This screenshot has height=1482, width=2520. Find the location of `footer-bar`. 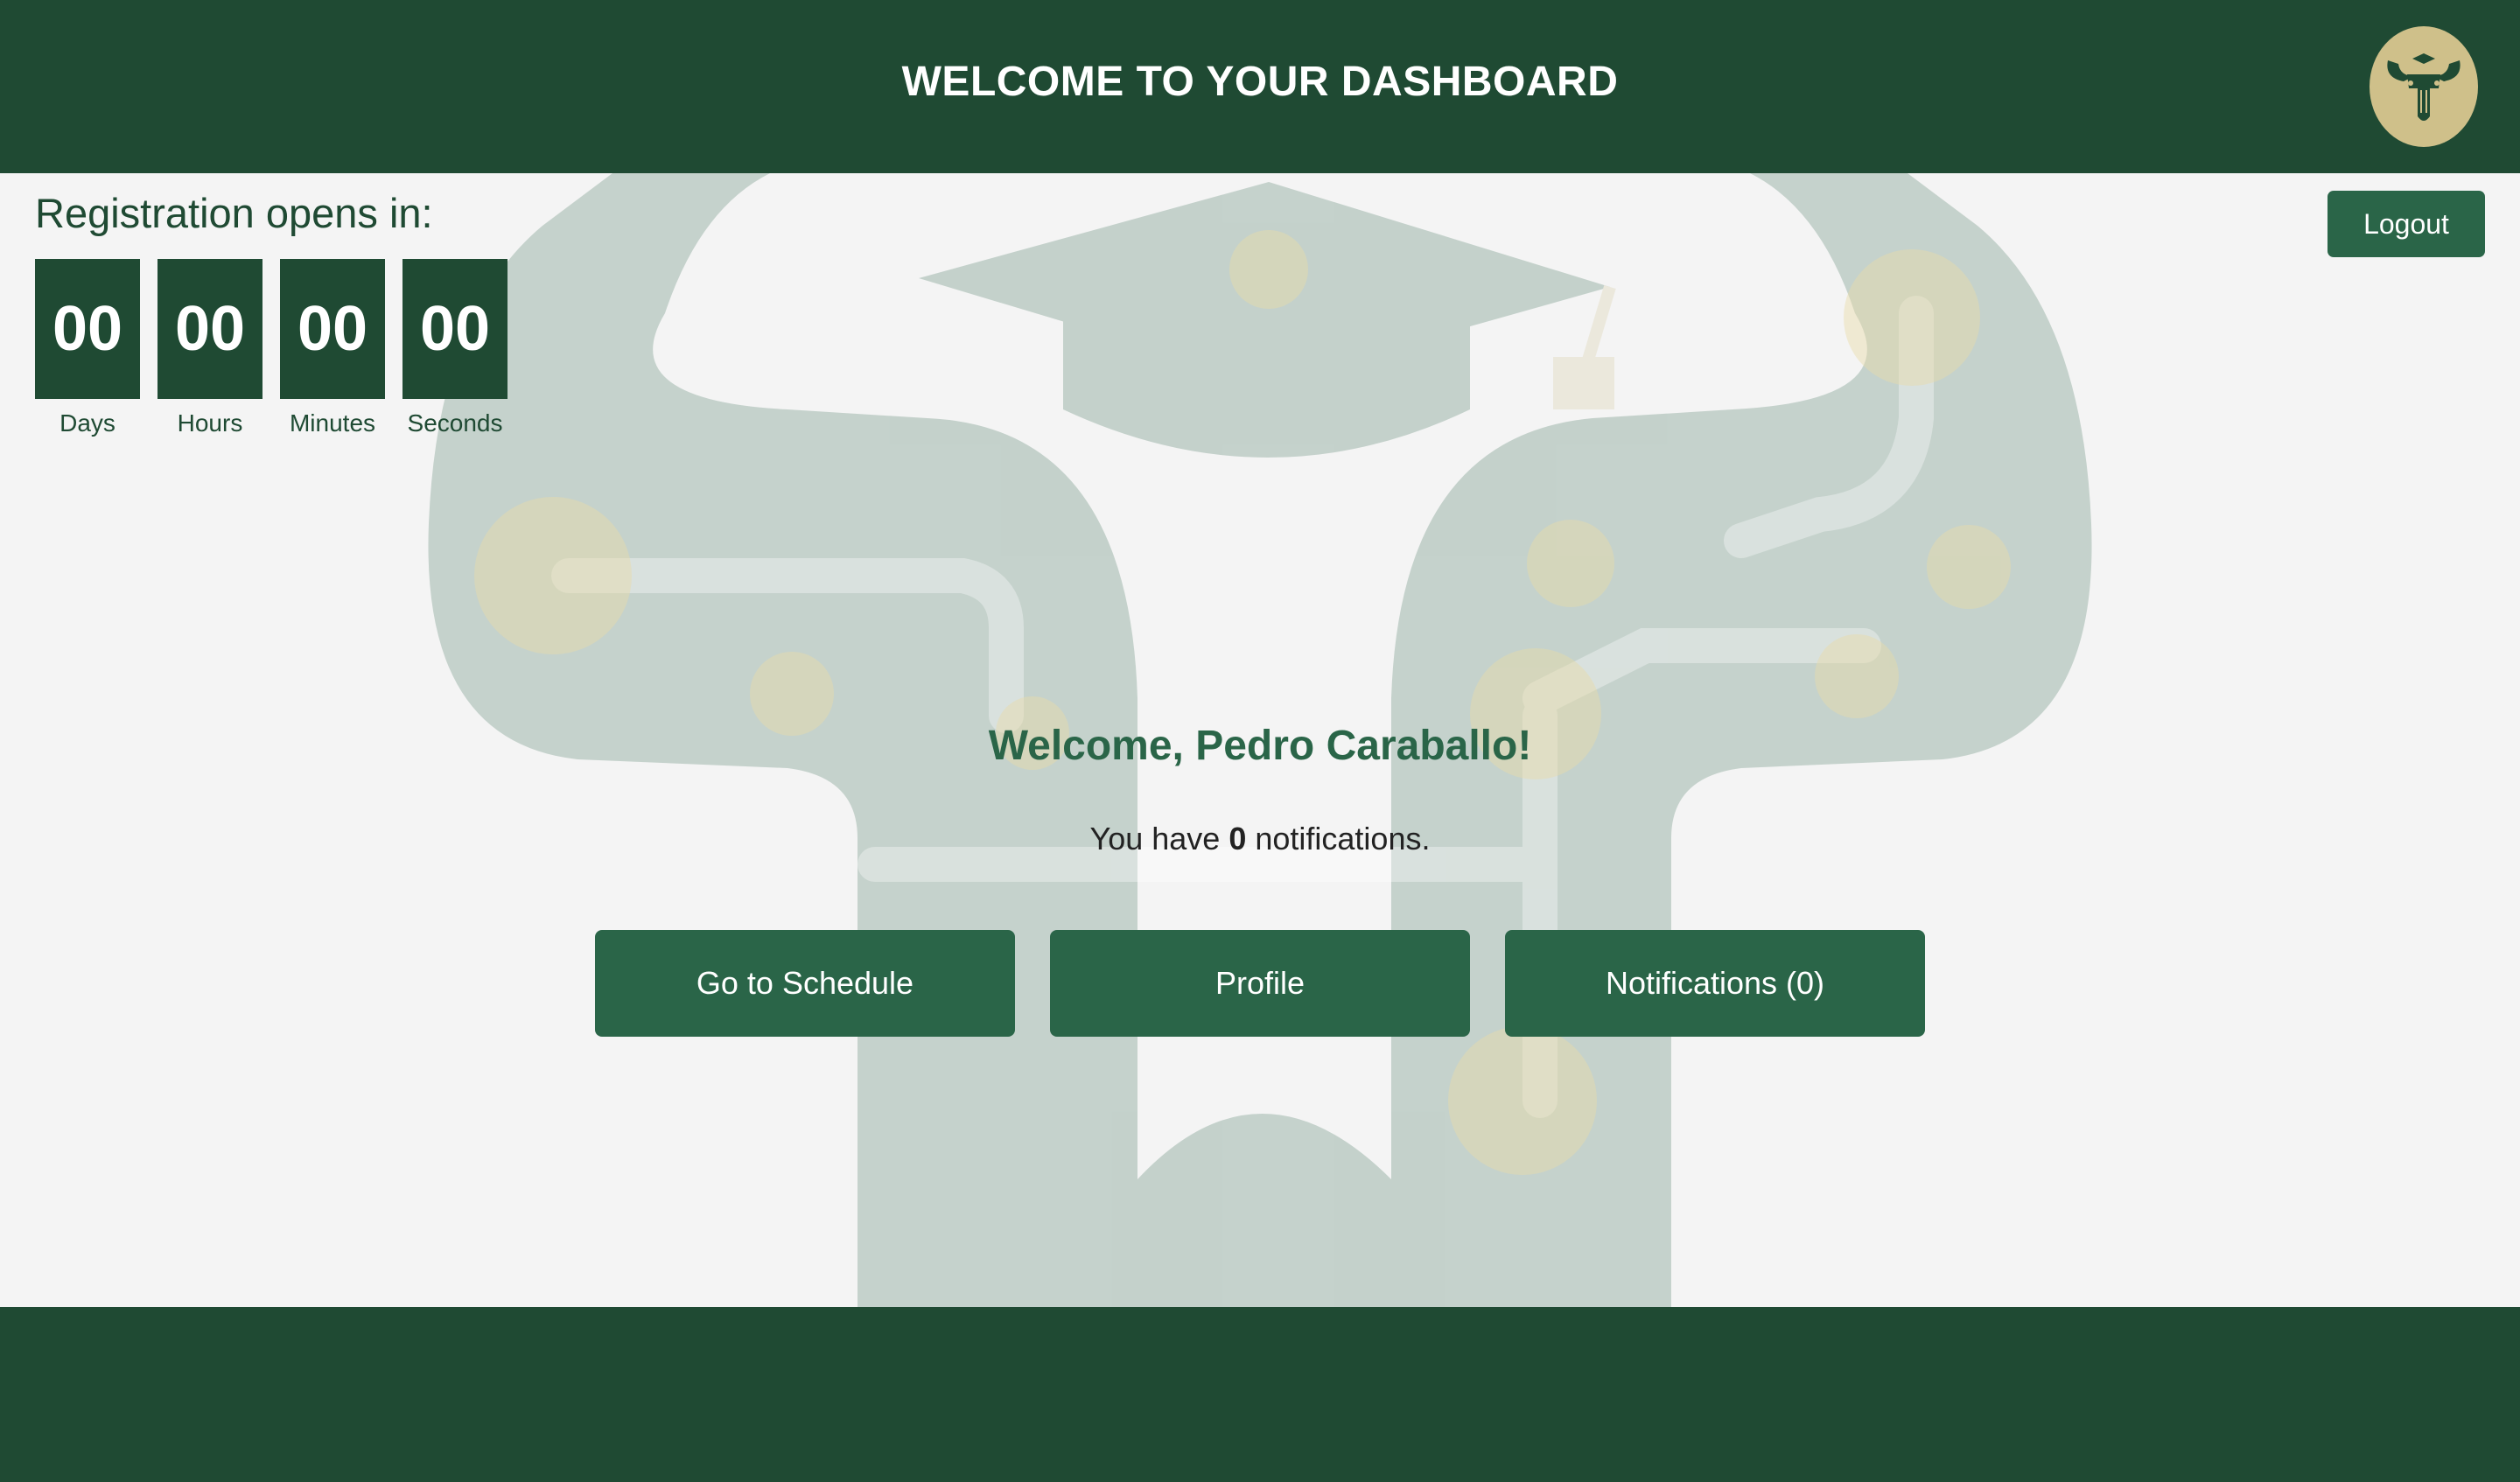

footer-bar is located at coordinates (1260, 1394).